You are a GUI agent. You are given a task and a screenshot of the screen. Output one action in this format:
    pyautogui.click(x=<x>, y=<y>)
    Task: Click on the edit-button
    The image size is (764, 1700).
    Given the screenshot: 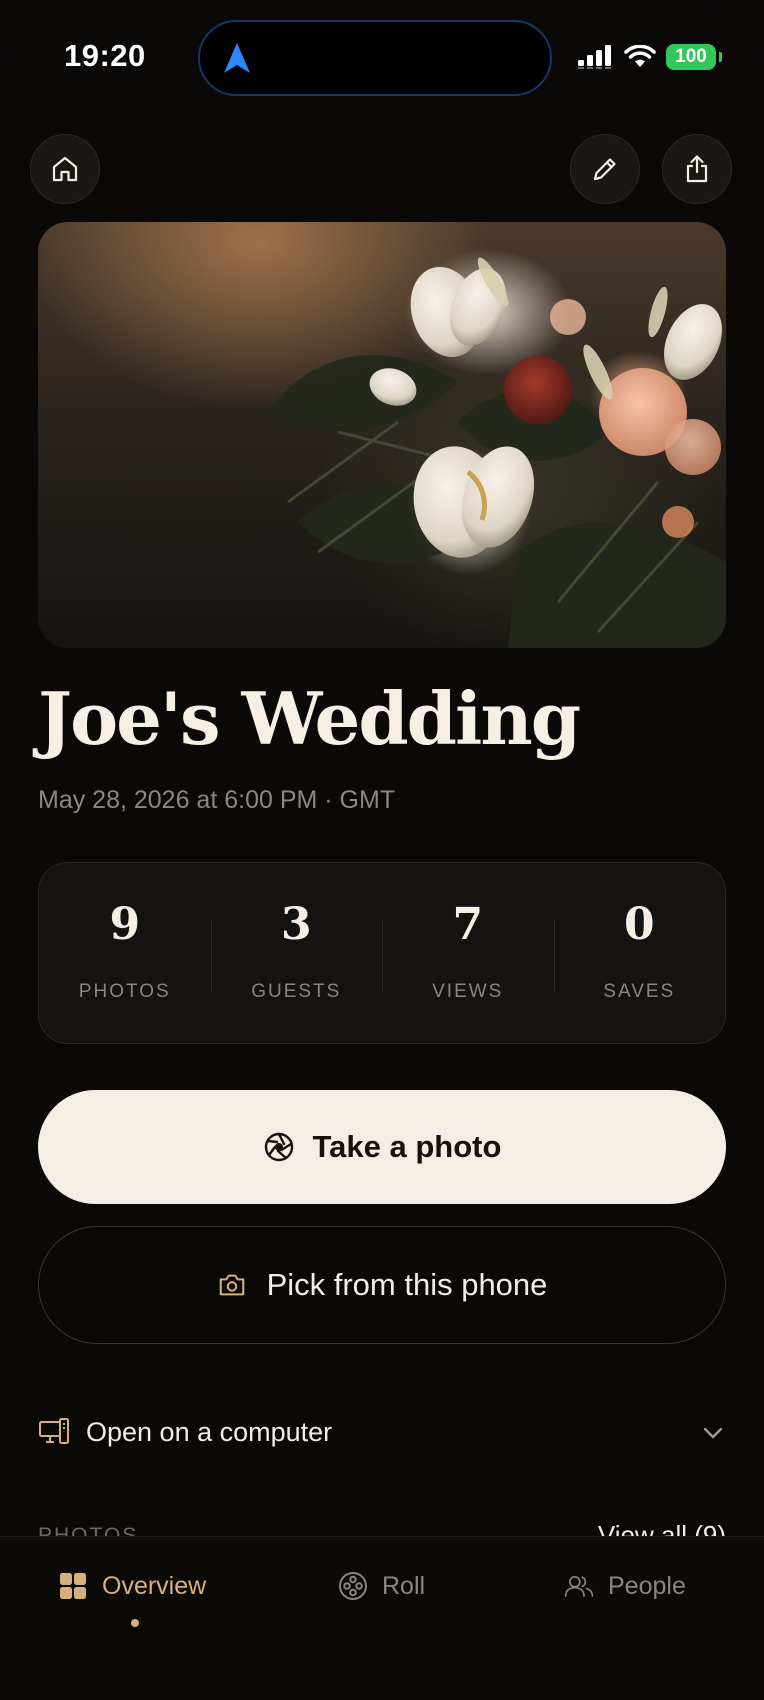 What is the action you would take?
    pyautogui.click(x=605, y=169)
    